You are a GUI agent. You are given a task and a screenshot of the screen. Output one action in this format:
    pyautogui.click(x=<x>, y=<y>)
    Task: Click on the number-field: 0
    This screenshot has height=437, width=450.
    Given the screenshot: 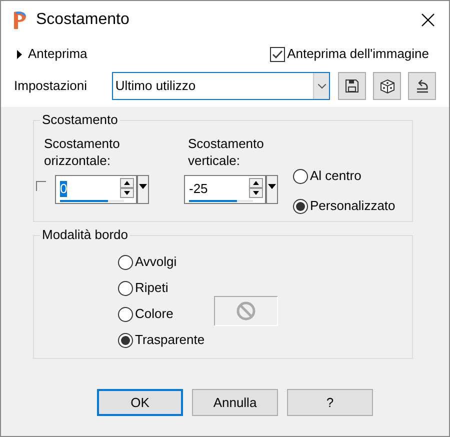 What is the action you would take?
    pyautogui.click(x=96, y=189)
    